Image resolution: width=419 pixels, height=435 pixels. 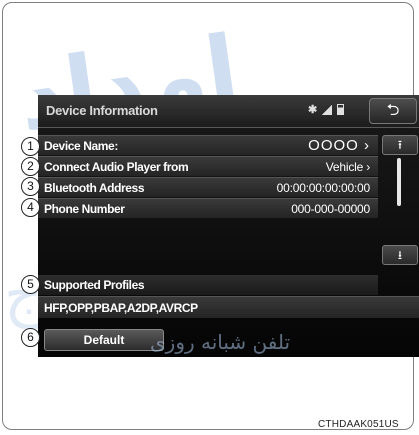 I want to click on scrollbar, so click(x=399, y=182).